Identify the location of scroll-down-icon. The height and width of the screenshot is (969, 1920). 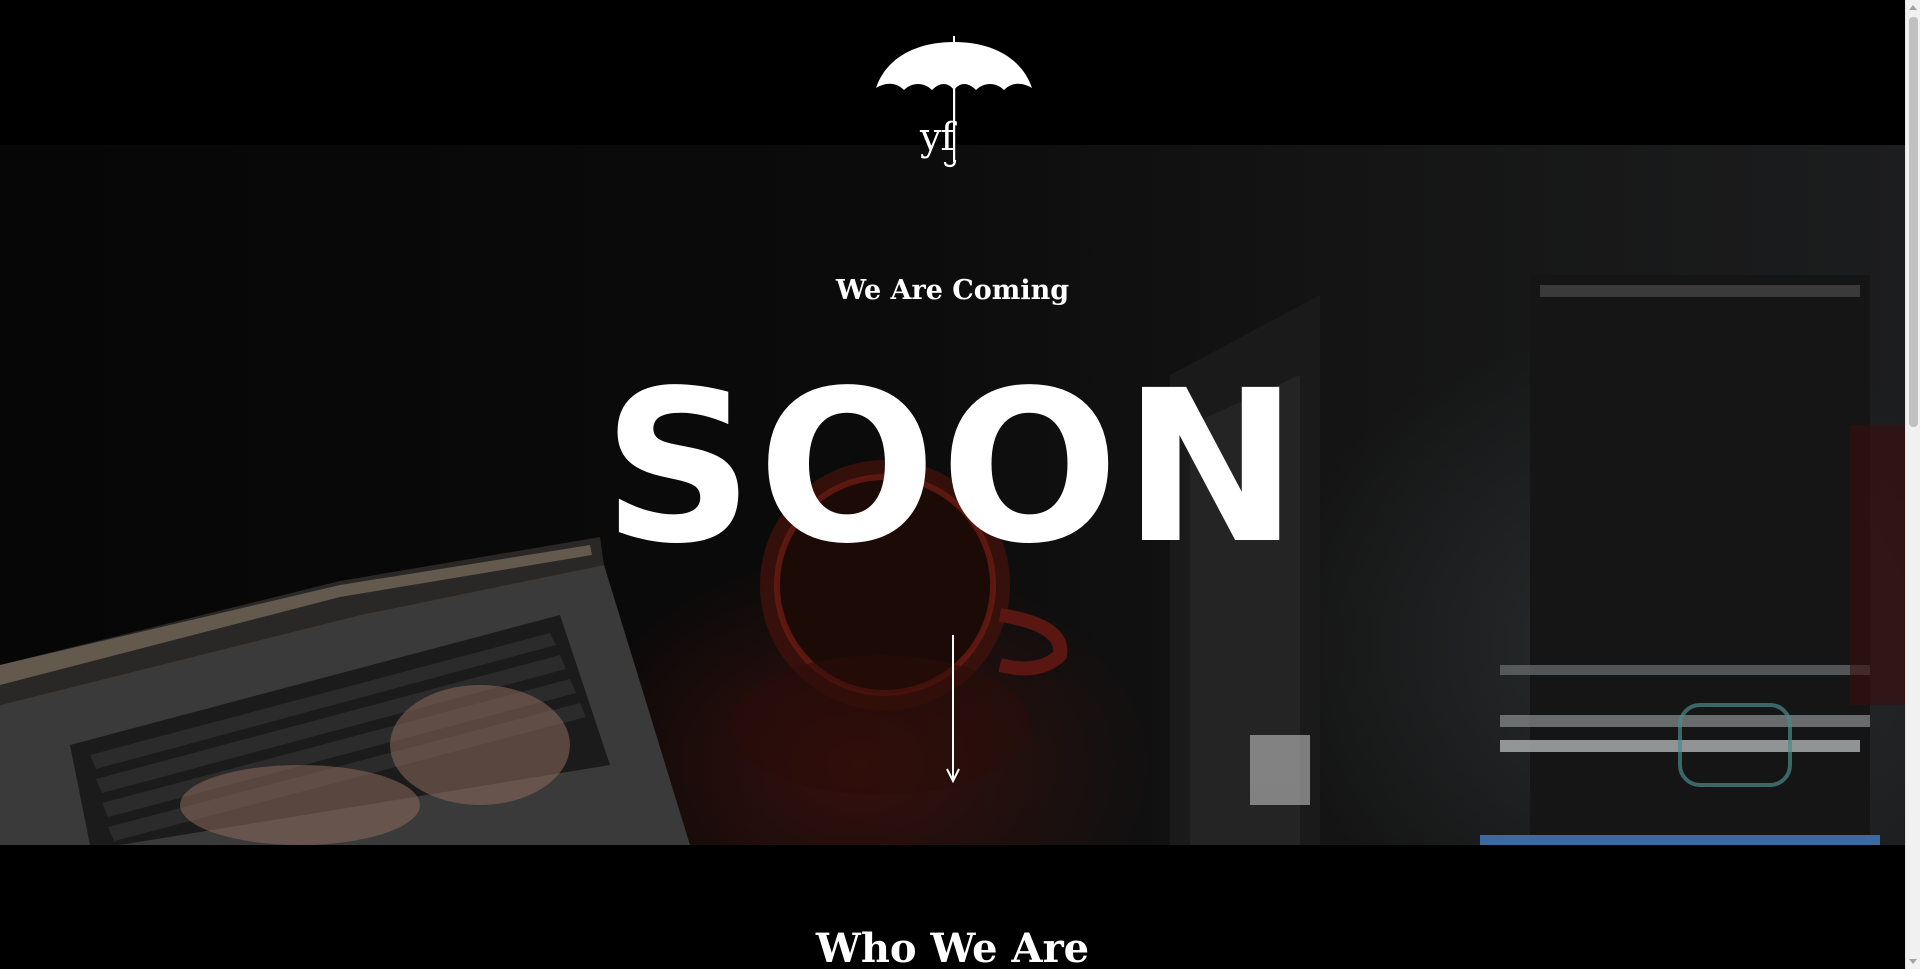
(1913, 961).